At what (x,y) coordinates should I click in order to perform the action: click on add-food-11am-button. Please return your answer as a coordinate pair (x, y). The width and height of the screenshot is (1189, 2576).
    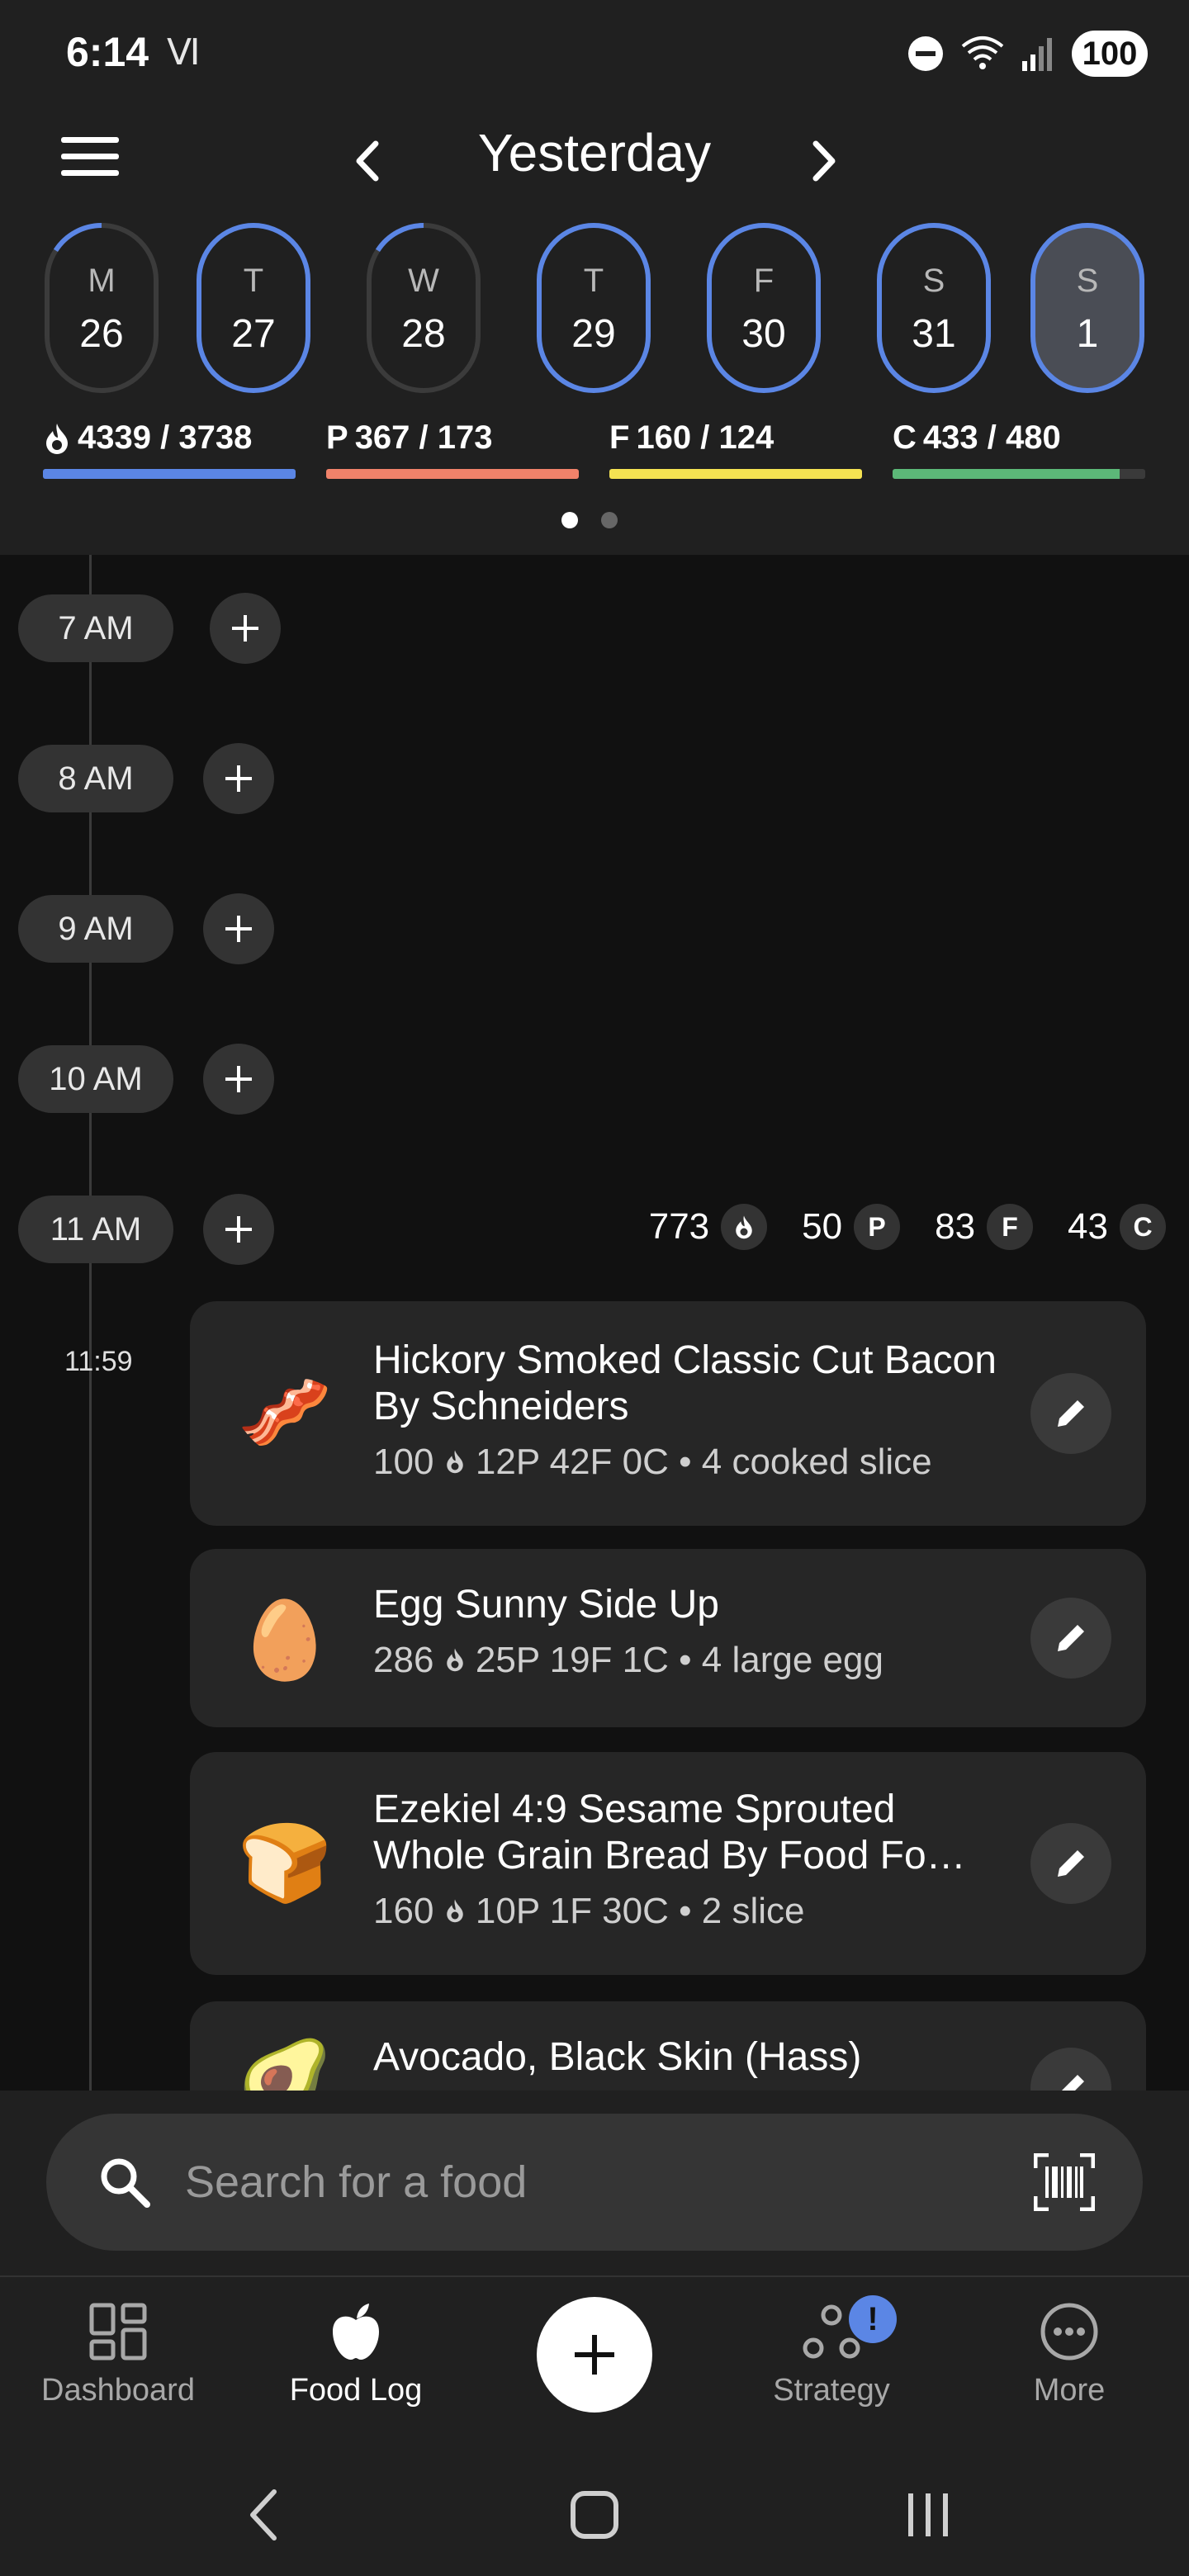
    Looking at the image, I should click on (238, 1229).